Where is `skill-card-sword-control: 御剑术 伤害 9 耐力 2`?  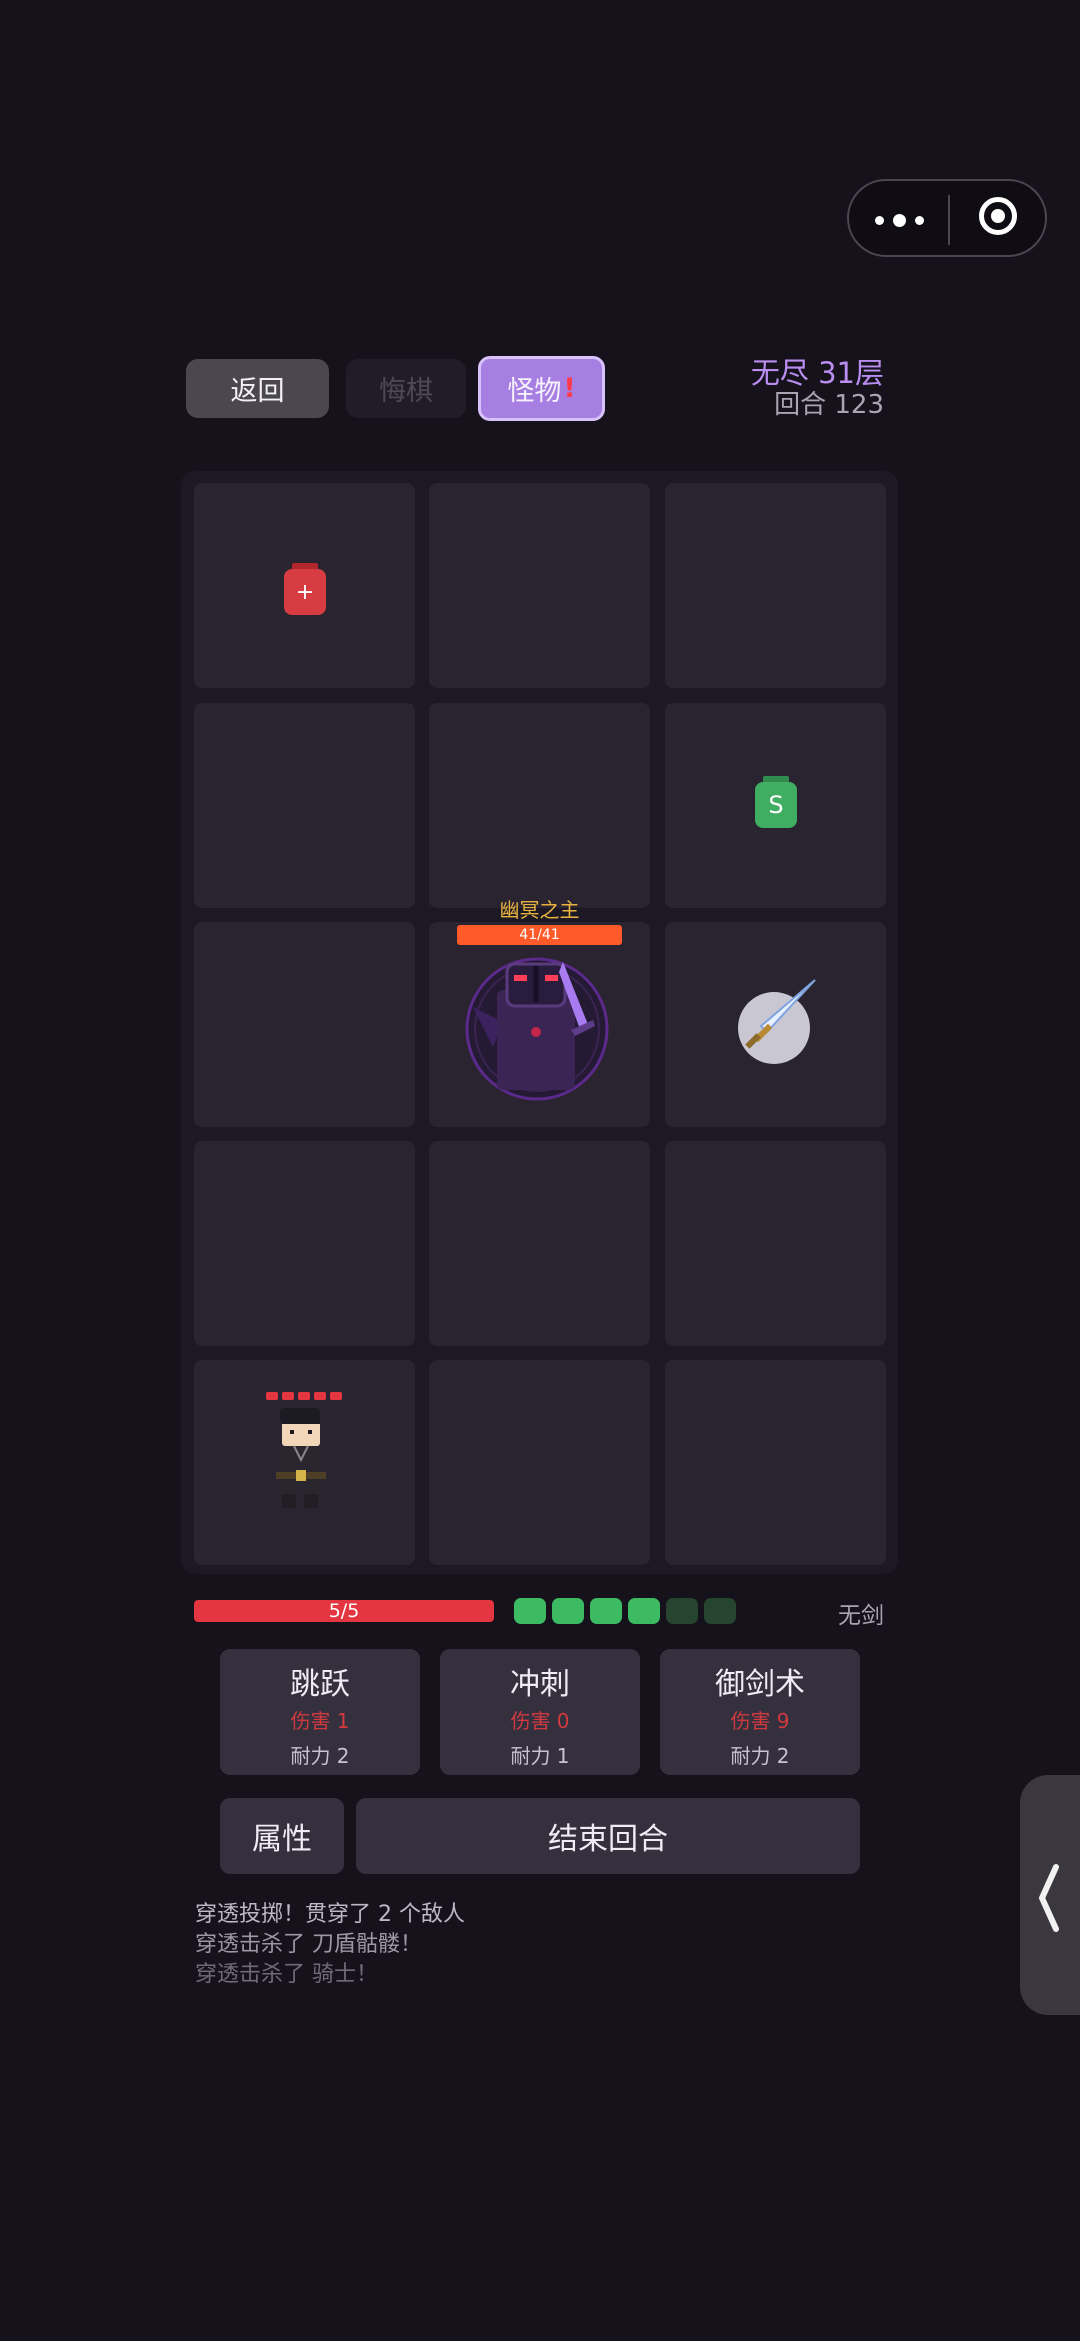 skill-card-sword-control: 御剑术 伤害 9 耐力 2 is located at coordinates (760, 1712).